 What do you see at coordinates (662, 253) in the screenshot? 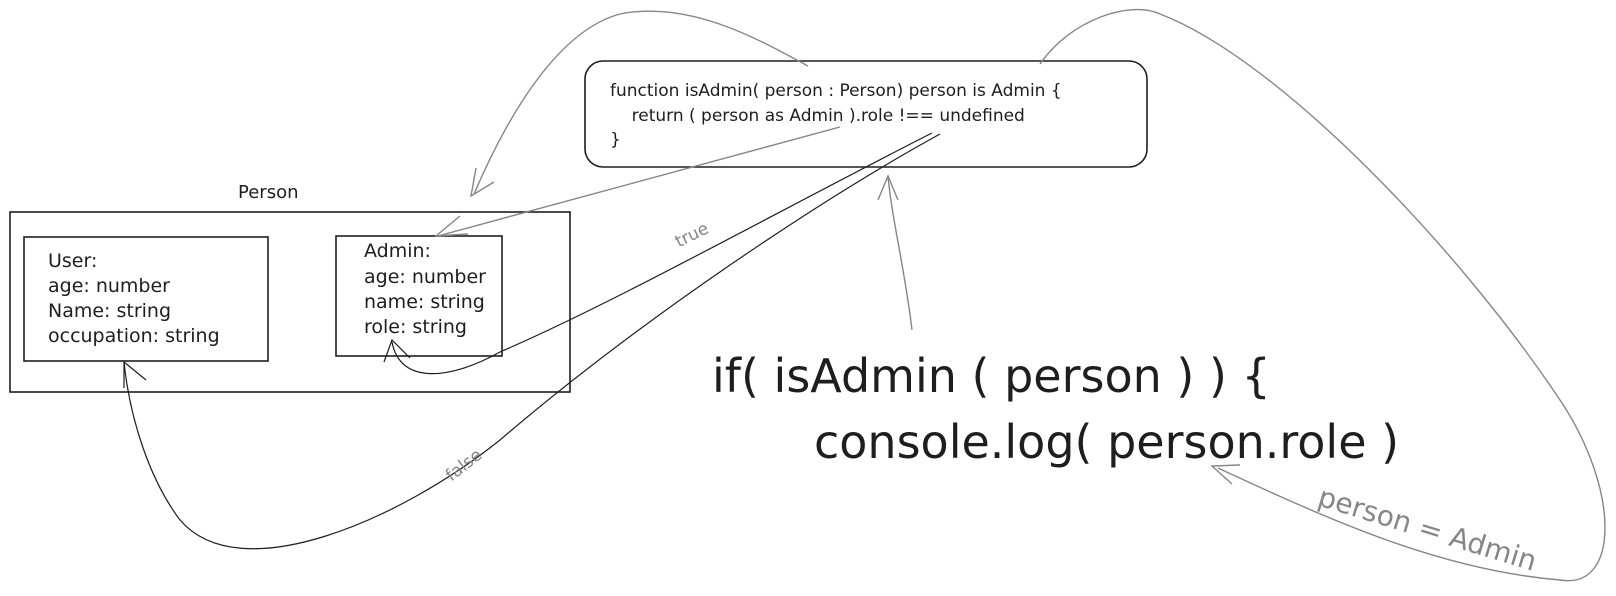
I see `arrow-true-branch` at bounding box center [662, 253].